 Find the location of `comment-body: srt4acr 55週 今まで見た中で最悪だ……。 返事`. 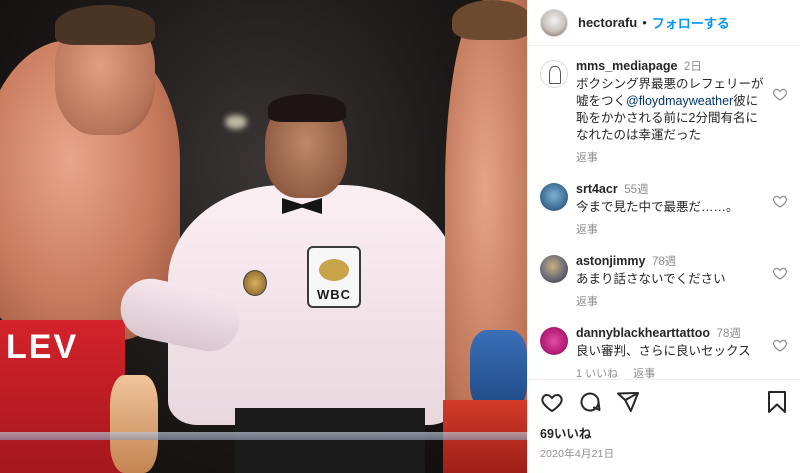

comment-body: srt4acr 55週 今まで見た中で最悪だ……。 返事 is located at coordinates (682, 210).